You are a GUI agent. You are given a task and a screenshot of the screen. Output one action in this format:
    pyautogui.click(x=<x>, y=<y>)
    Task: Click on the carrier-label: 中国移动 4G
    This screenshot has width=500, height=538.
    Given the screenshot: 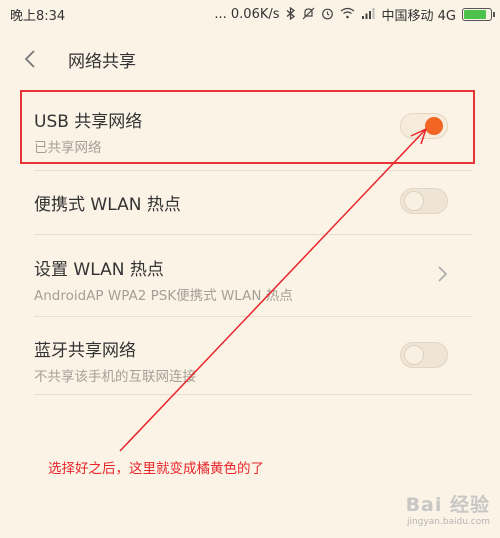 What is the action you would take?
    pyautogui.click(x=418, y=16)
    